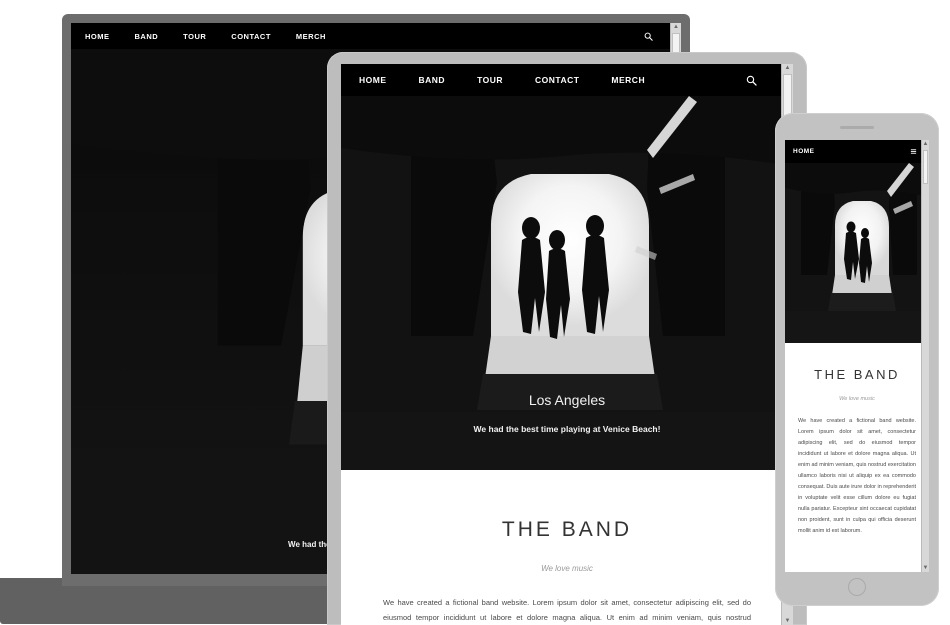  Describe the element at coordinates (915, 151) in the screenshot. I see `hamburger-icon` at that location.